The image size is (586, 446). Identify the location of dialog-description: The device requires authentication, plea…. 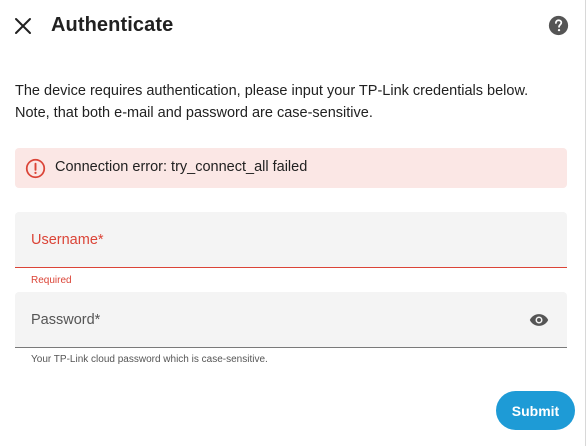
(290, 102).